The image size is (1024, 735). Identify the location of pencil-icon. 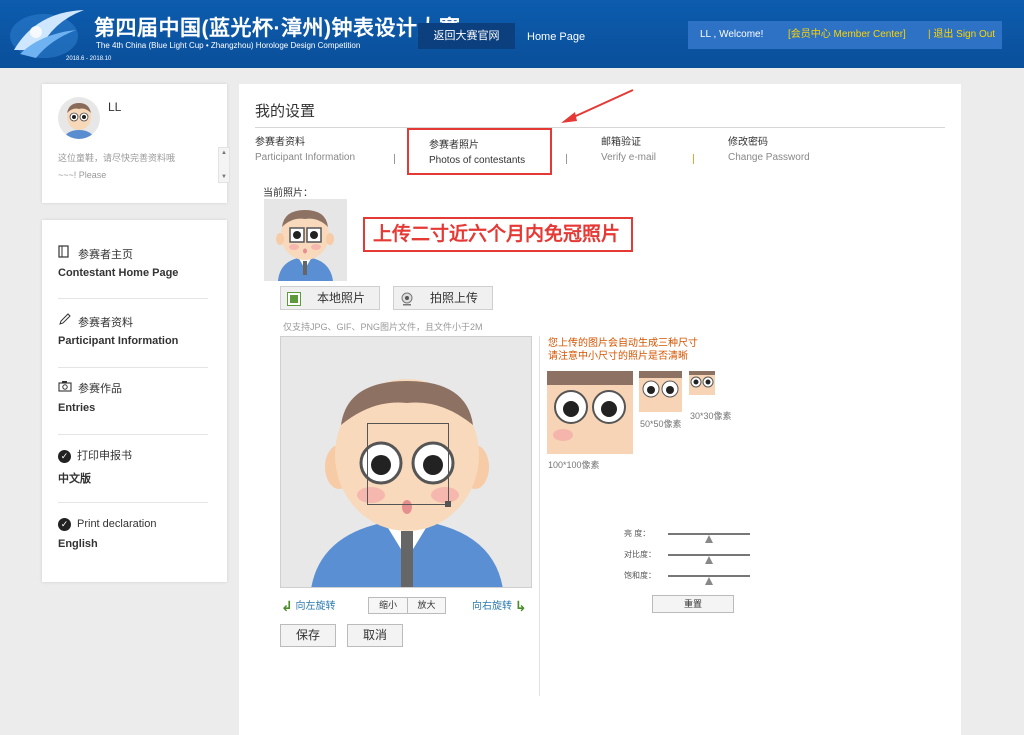
(65, 322).